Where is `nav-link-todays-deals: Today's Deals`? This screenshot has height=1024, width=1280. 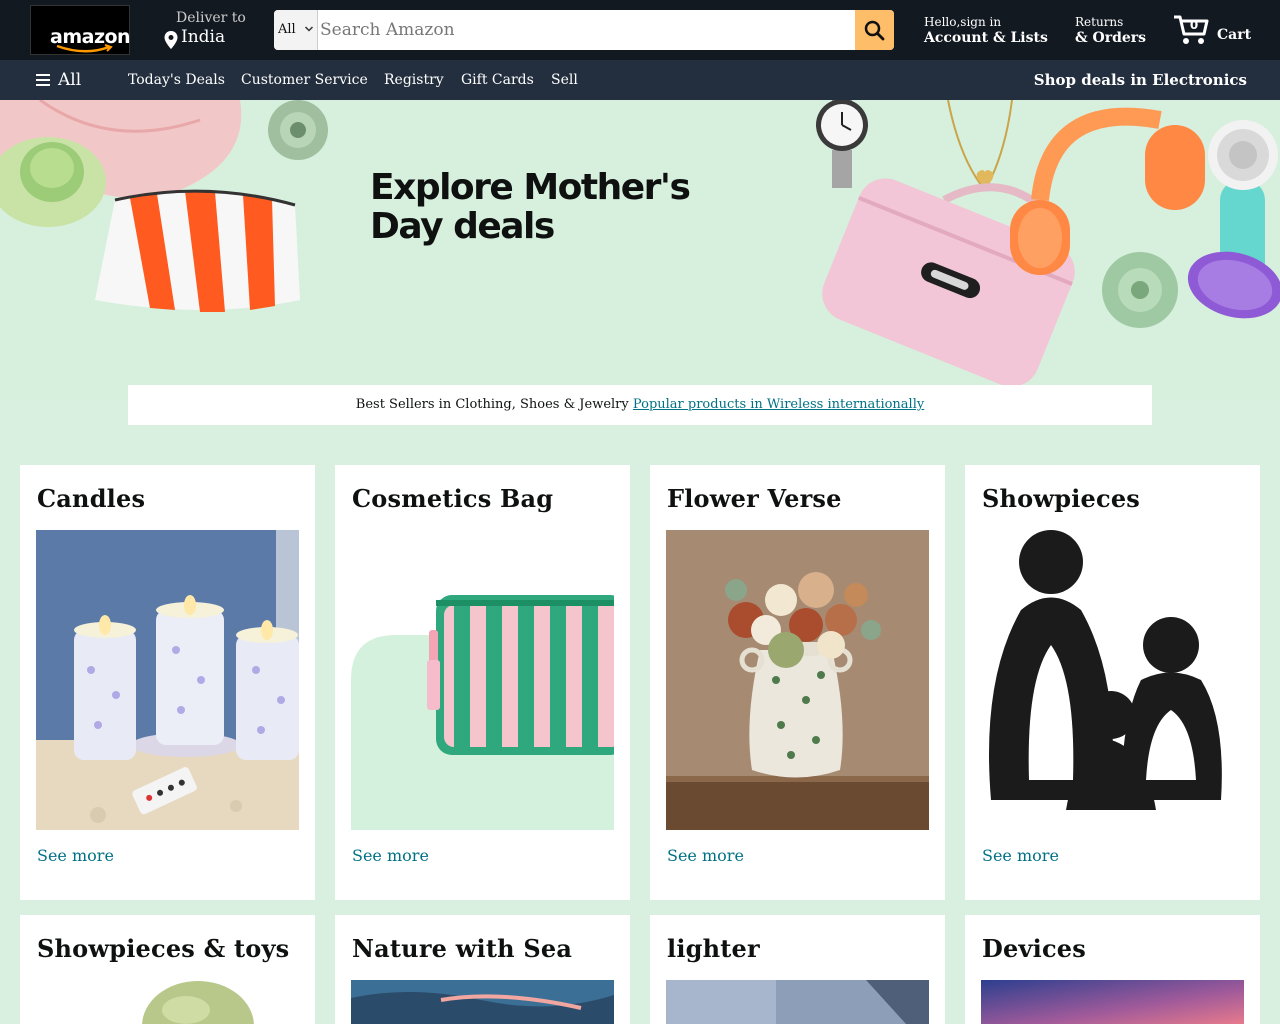 nav-link-todays-deals: Today's Deals is located at coordinates (176, 80).